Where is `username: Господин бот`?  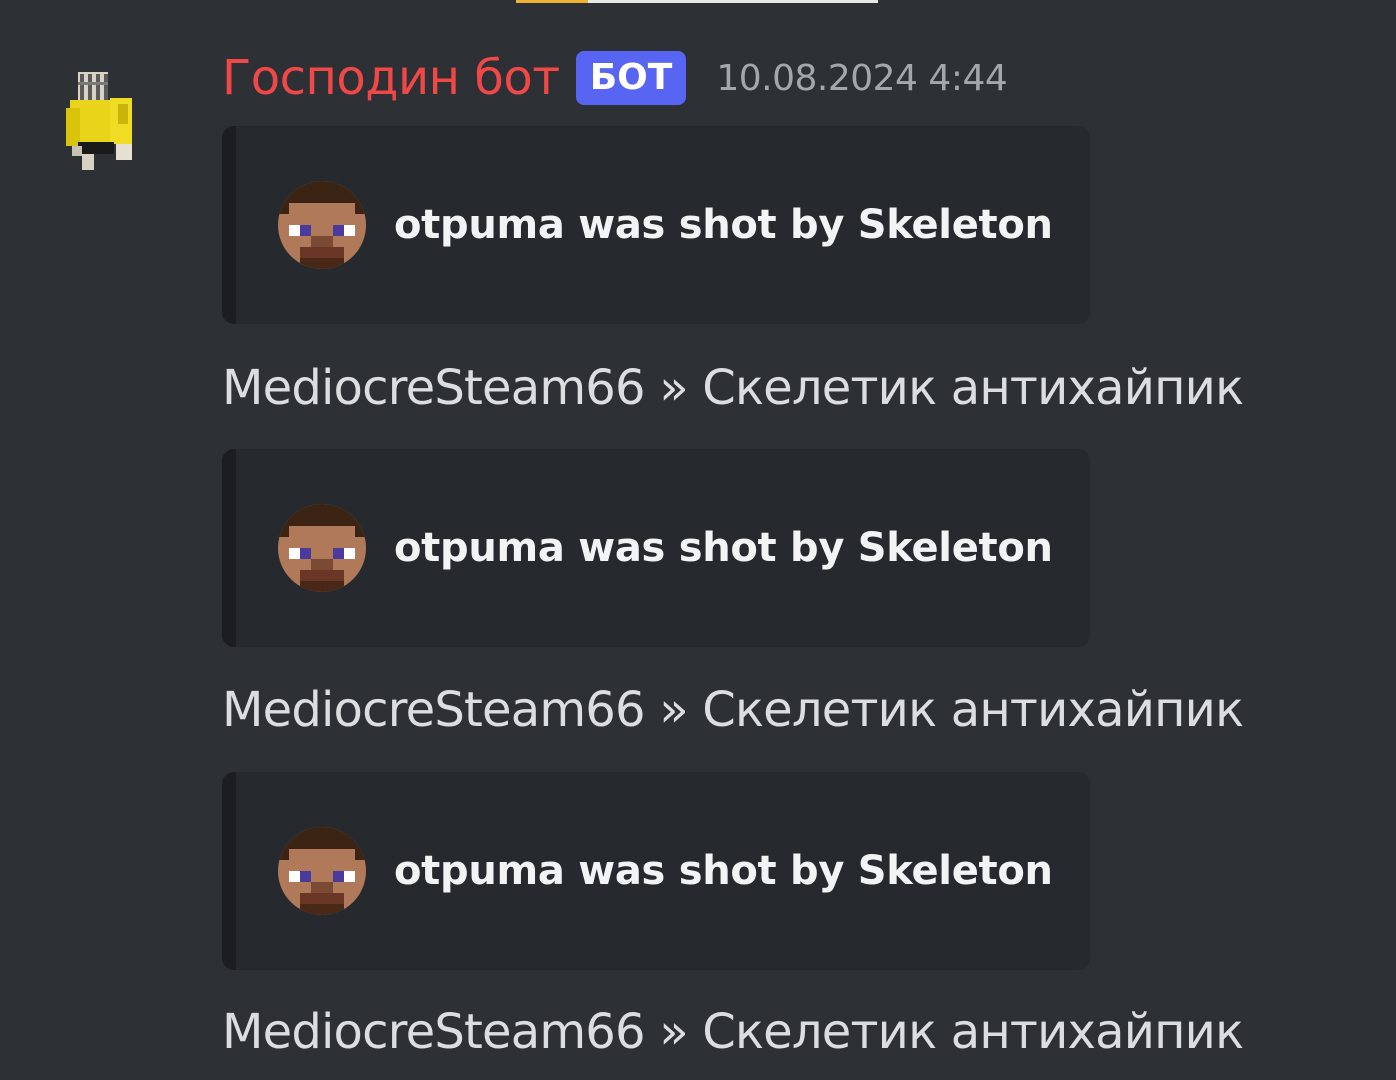 username: Господин бот is located at coordinates (391, 78).